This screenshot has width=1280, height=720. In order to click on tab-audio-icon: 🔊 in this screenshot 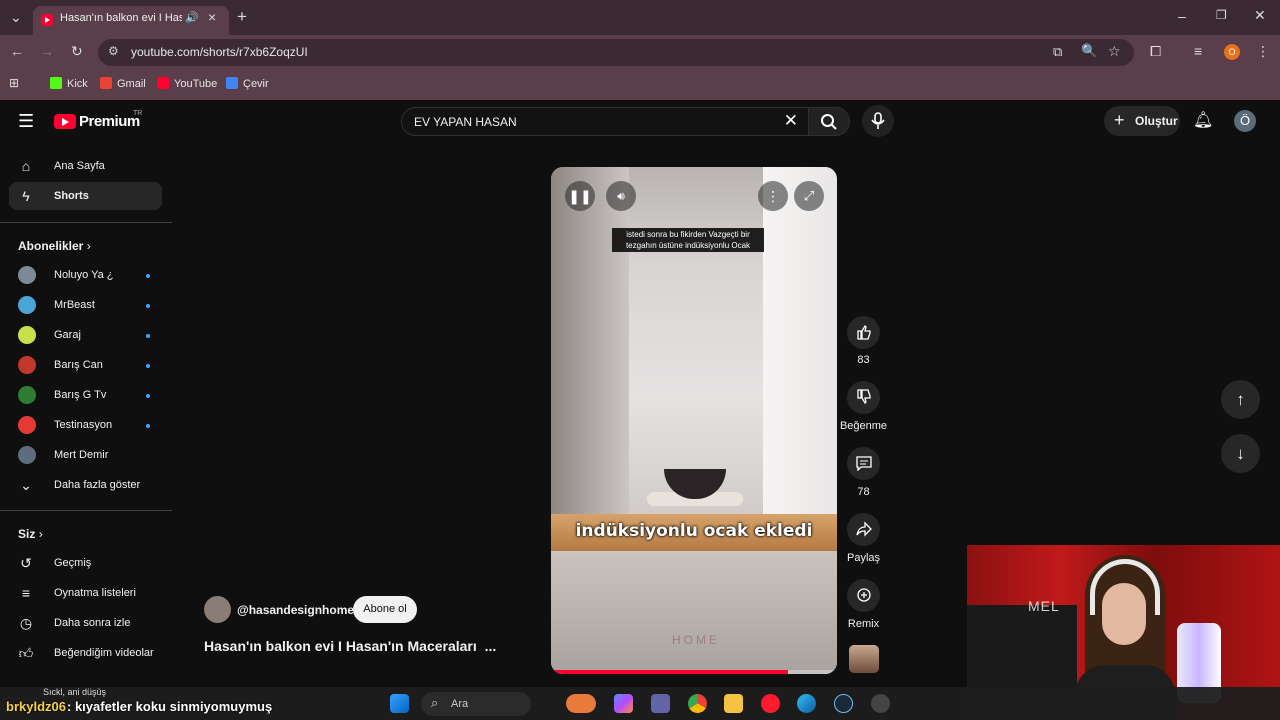, I will do `click(192, 17)`.